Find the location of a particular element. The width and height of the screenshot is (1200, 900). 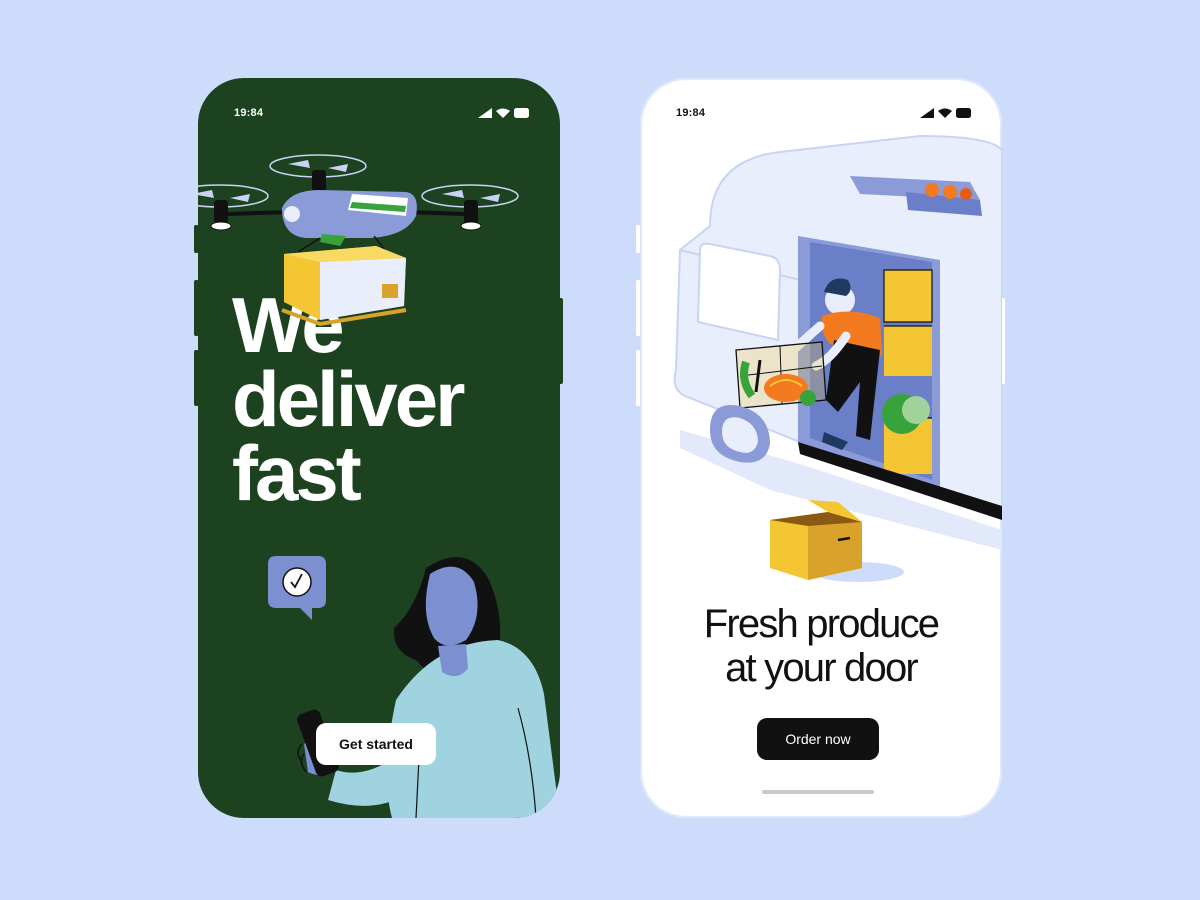

home-indicator is located at coordinates (818, 792).